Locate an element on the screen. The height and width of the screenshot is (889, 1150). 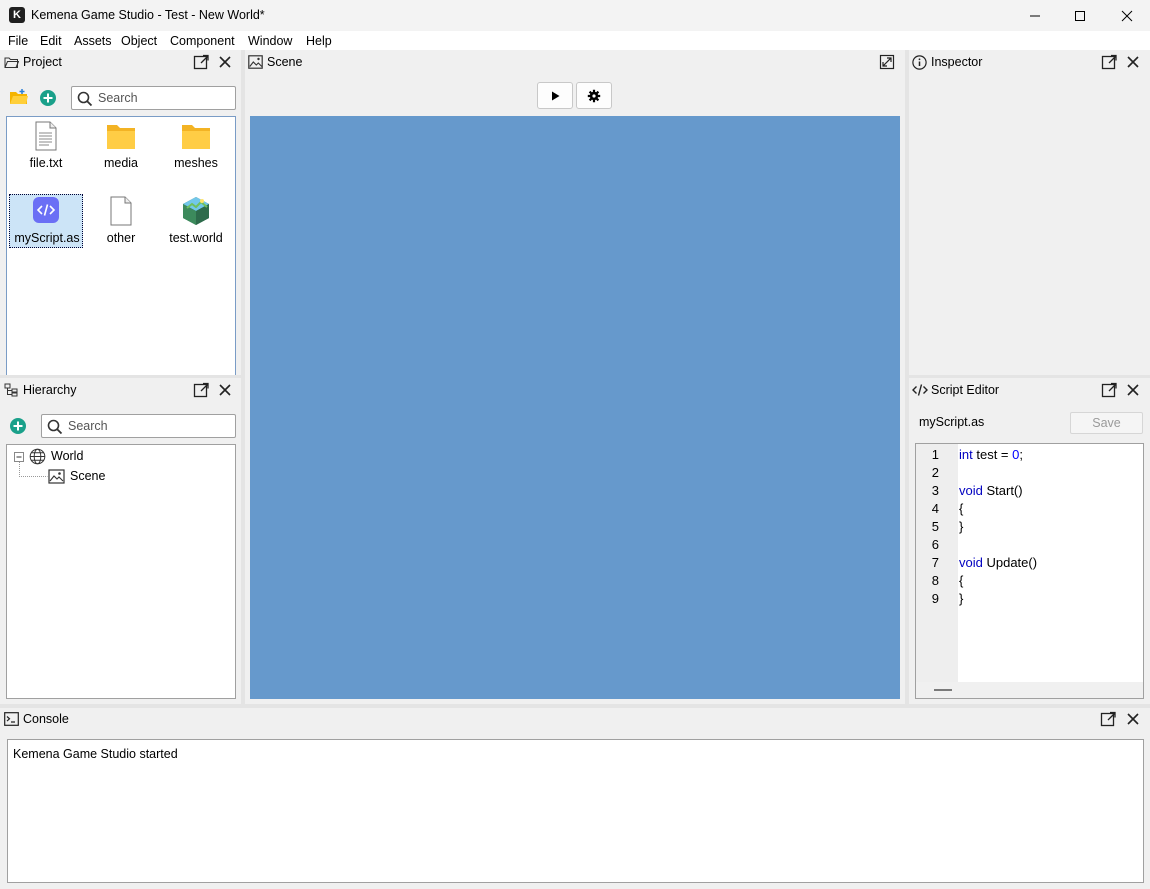
maximize-panel-icon is located at coordinates (887, 62).